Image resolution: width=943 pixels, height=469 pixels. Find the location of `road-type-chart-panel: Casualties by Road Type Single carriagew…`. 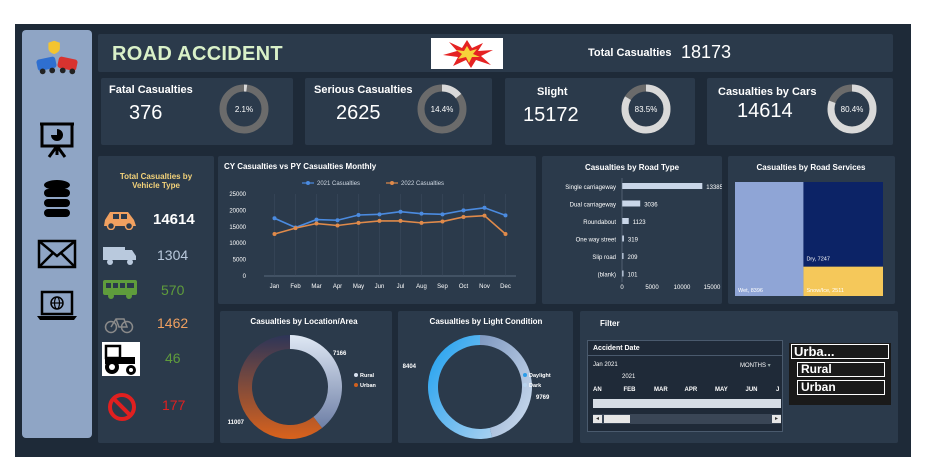

road-type-chart-panel: Casualties by Road Type Single carriagew… is located at coordinates (633, 230).